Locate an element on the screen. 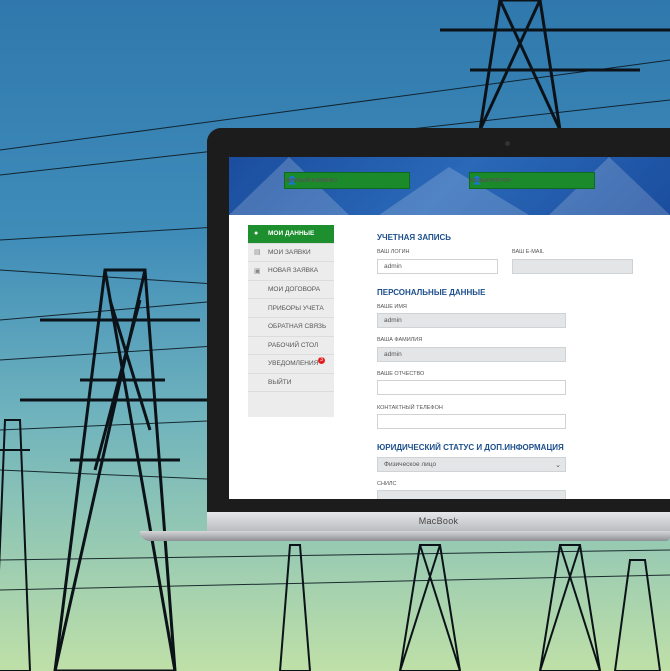 This screenshot has width=670, height=671. sidebar-item-notifications: УВЕДОМЛЕНИЯ 3 is located at coordinates (291, 364).